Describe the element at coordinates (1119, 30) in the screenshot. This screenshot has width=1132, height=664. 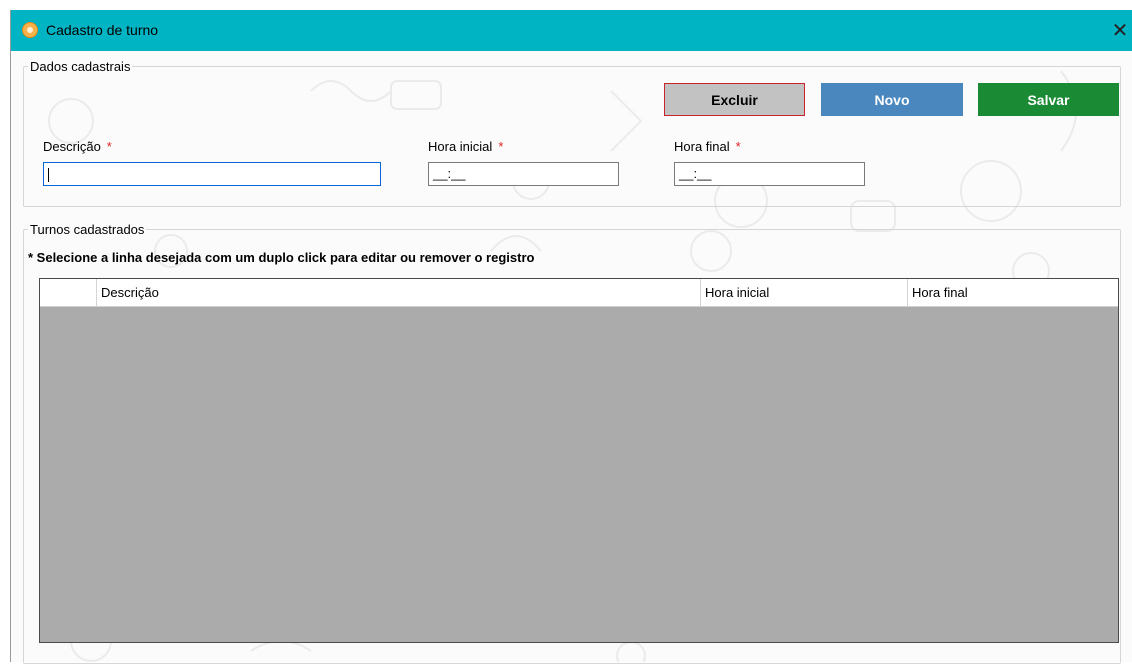
I see `close-icon: ✕` at that location.